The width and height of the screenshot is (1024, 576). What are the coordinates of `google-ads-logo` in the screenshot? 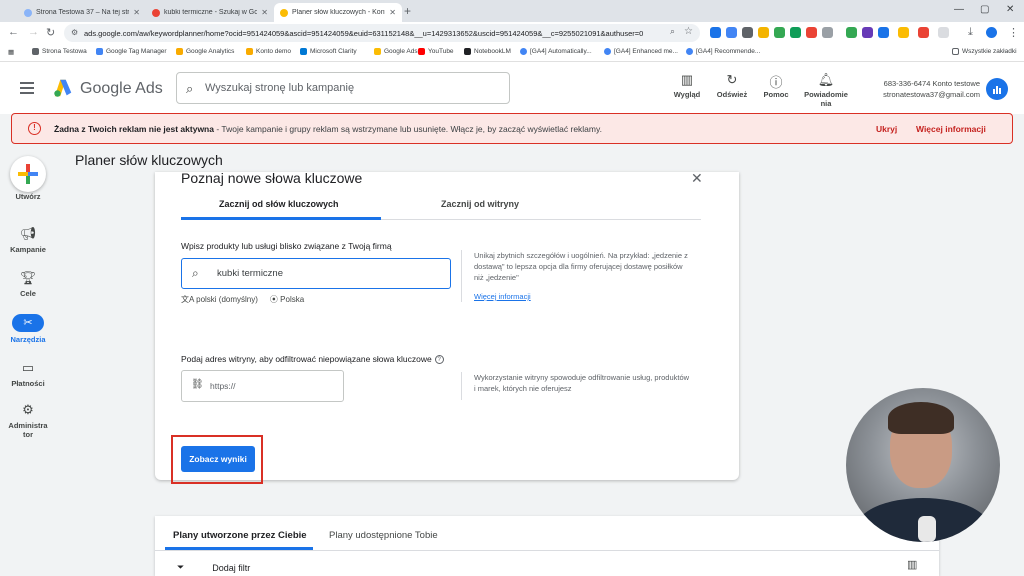 It's located at (63, 88).